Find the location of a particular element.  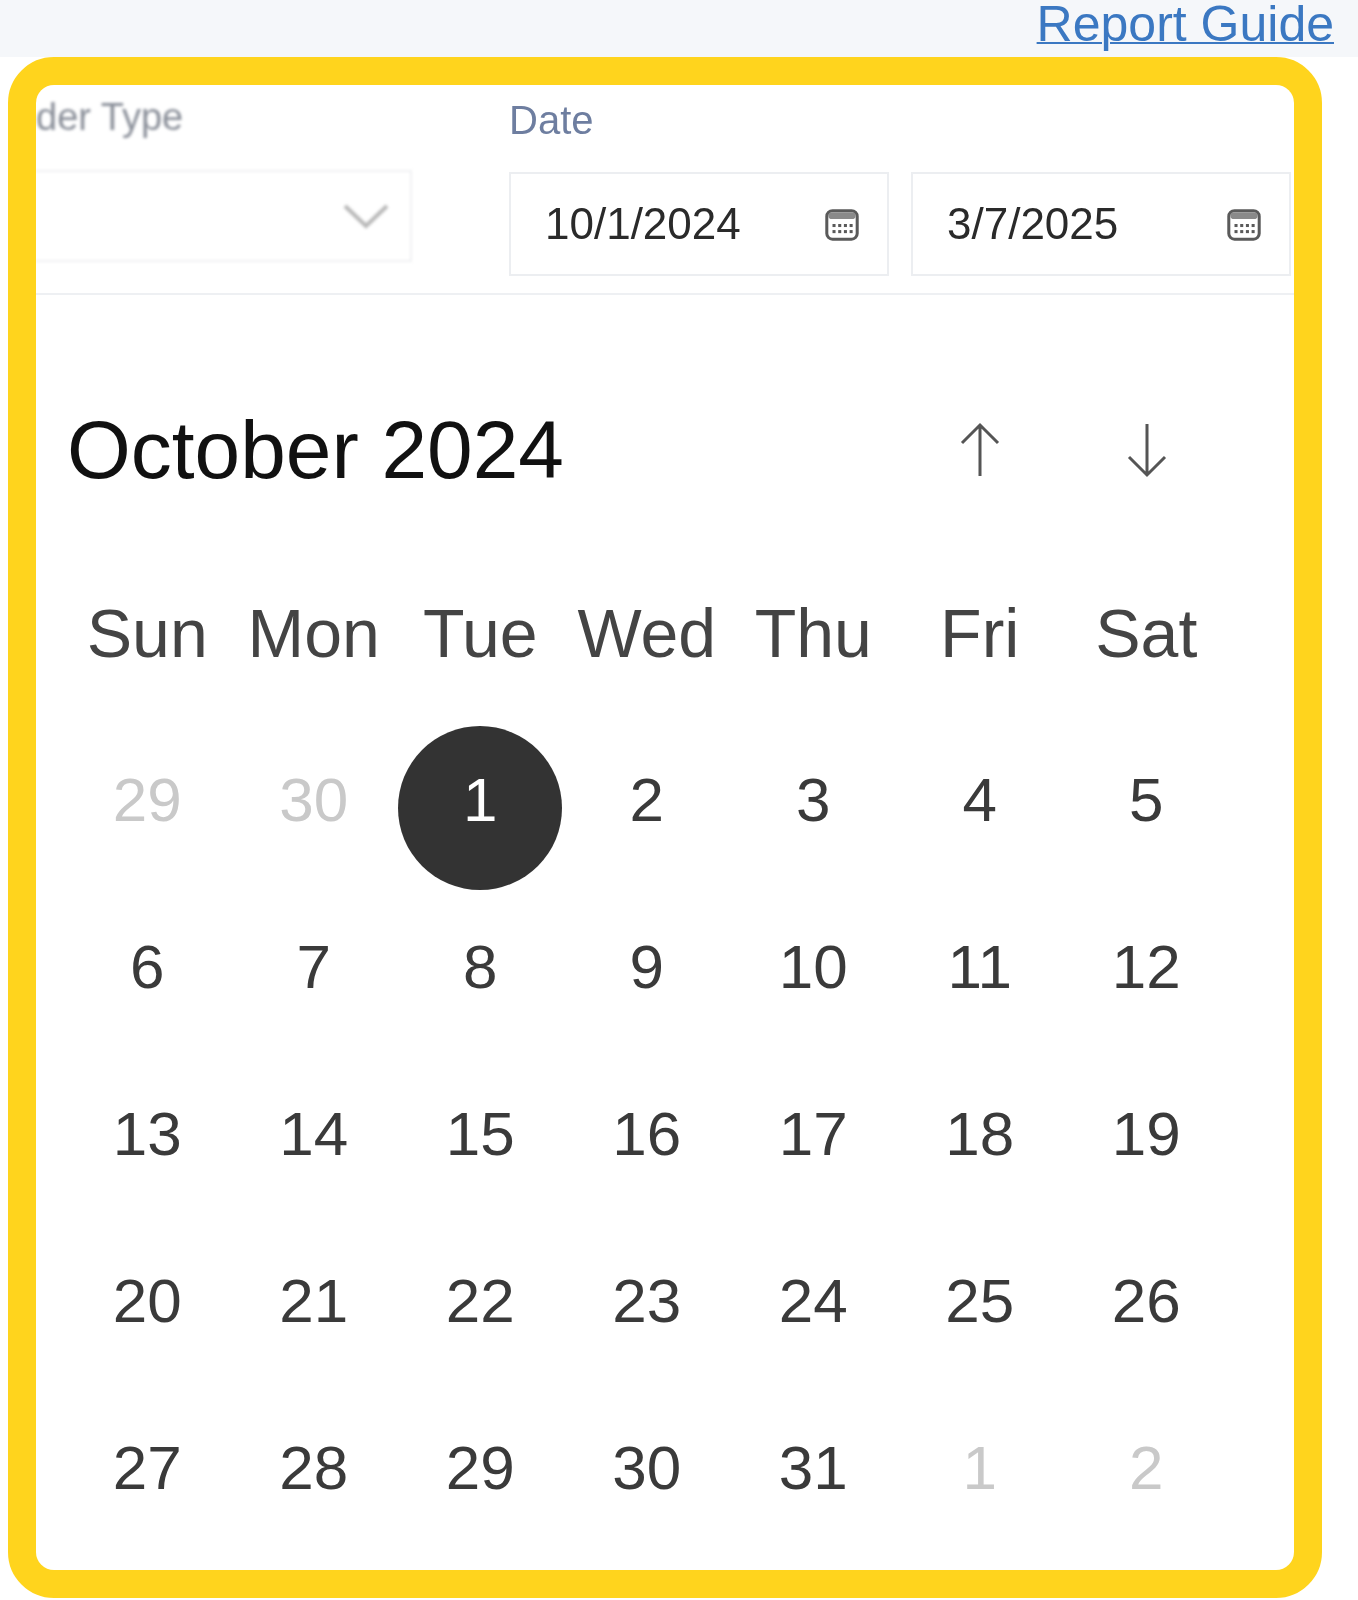

day-cell: 15 is located at coordinates (480, 1133).